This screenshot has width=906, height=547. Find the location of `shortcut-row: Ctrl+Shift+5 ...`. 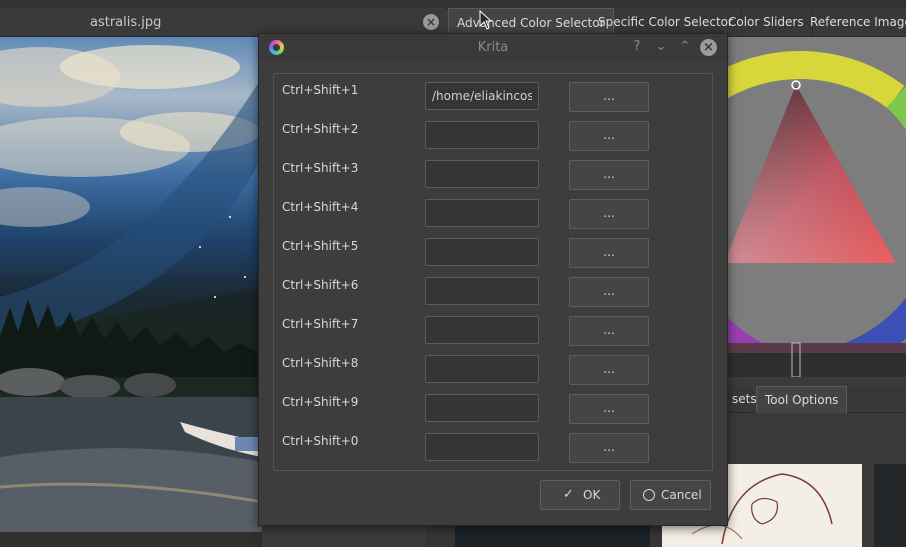

shortcut-row: Ctrl+Shift+5 ... is located at coordinates (493, 249).